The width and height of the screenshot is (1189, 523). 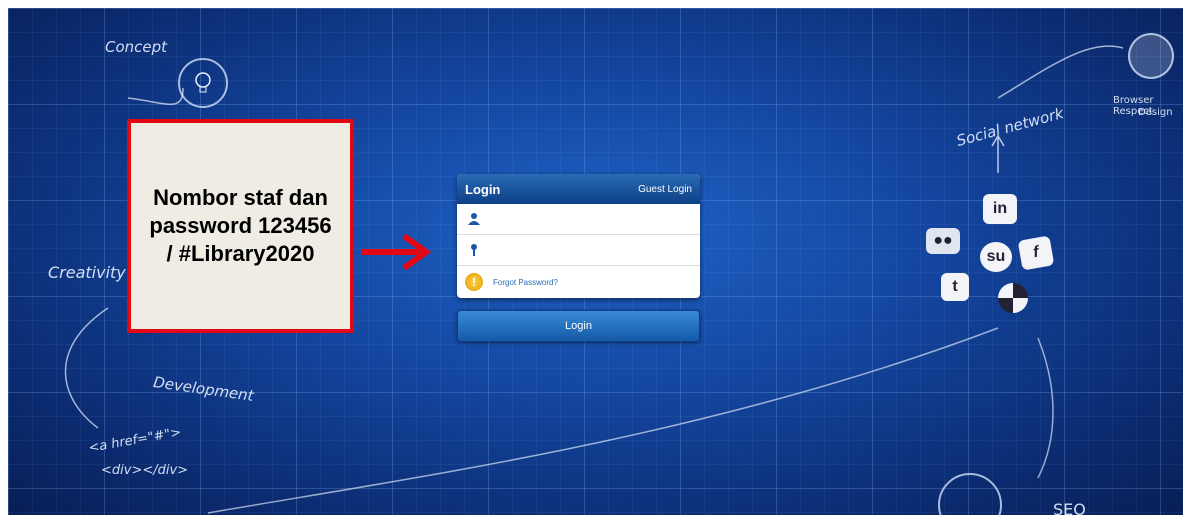 What do you see at coordinates (145, 470) in the screenshot?
I see `label-code-line2: <div></div>` at bounding box center [145, 470].